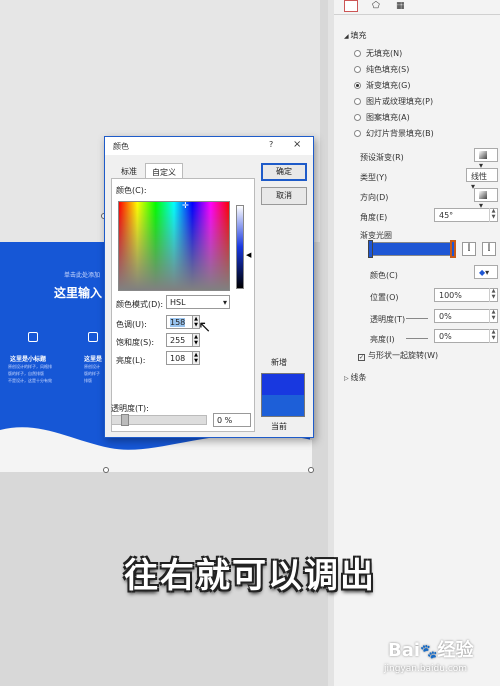 This screenshot has height=686, width=500. What do you see at coordinates (283, 406) in the screenshot?
I see `current-color-swatch` at bounding box center [283, 406].